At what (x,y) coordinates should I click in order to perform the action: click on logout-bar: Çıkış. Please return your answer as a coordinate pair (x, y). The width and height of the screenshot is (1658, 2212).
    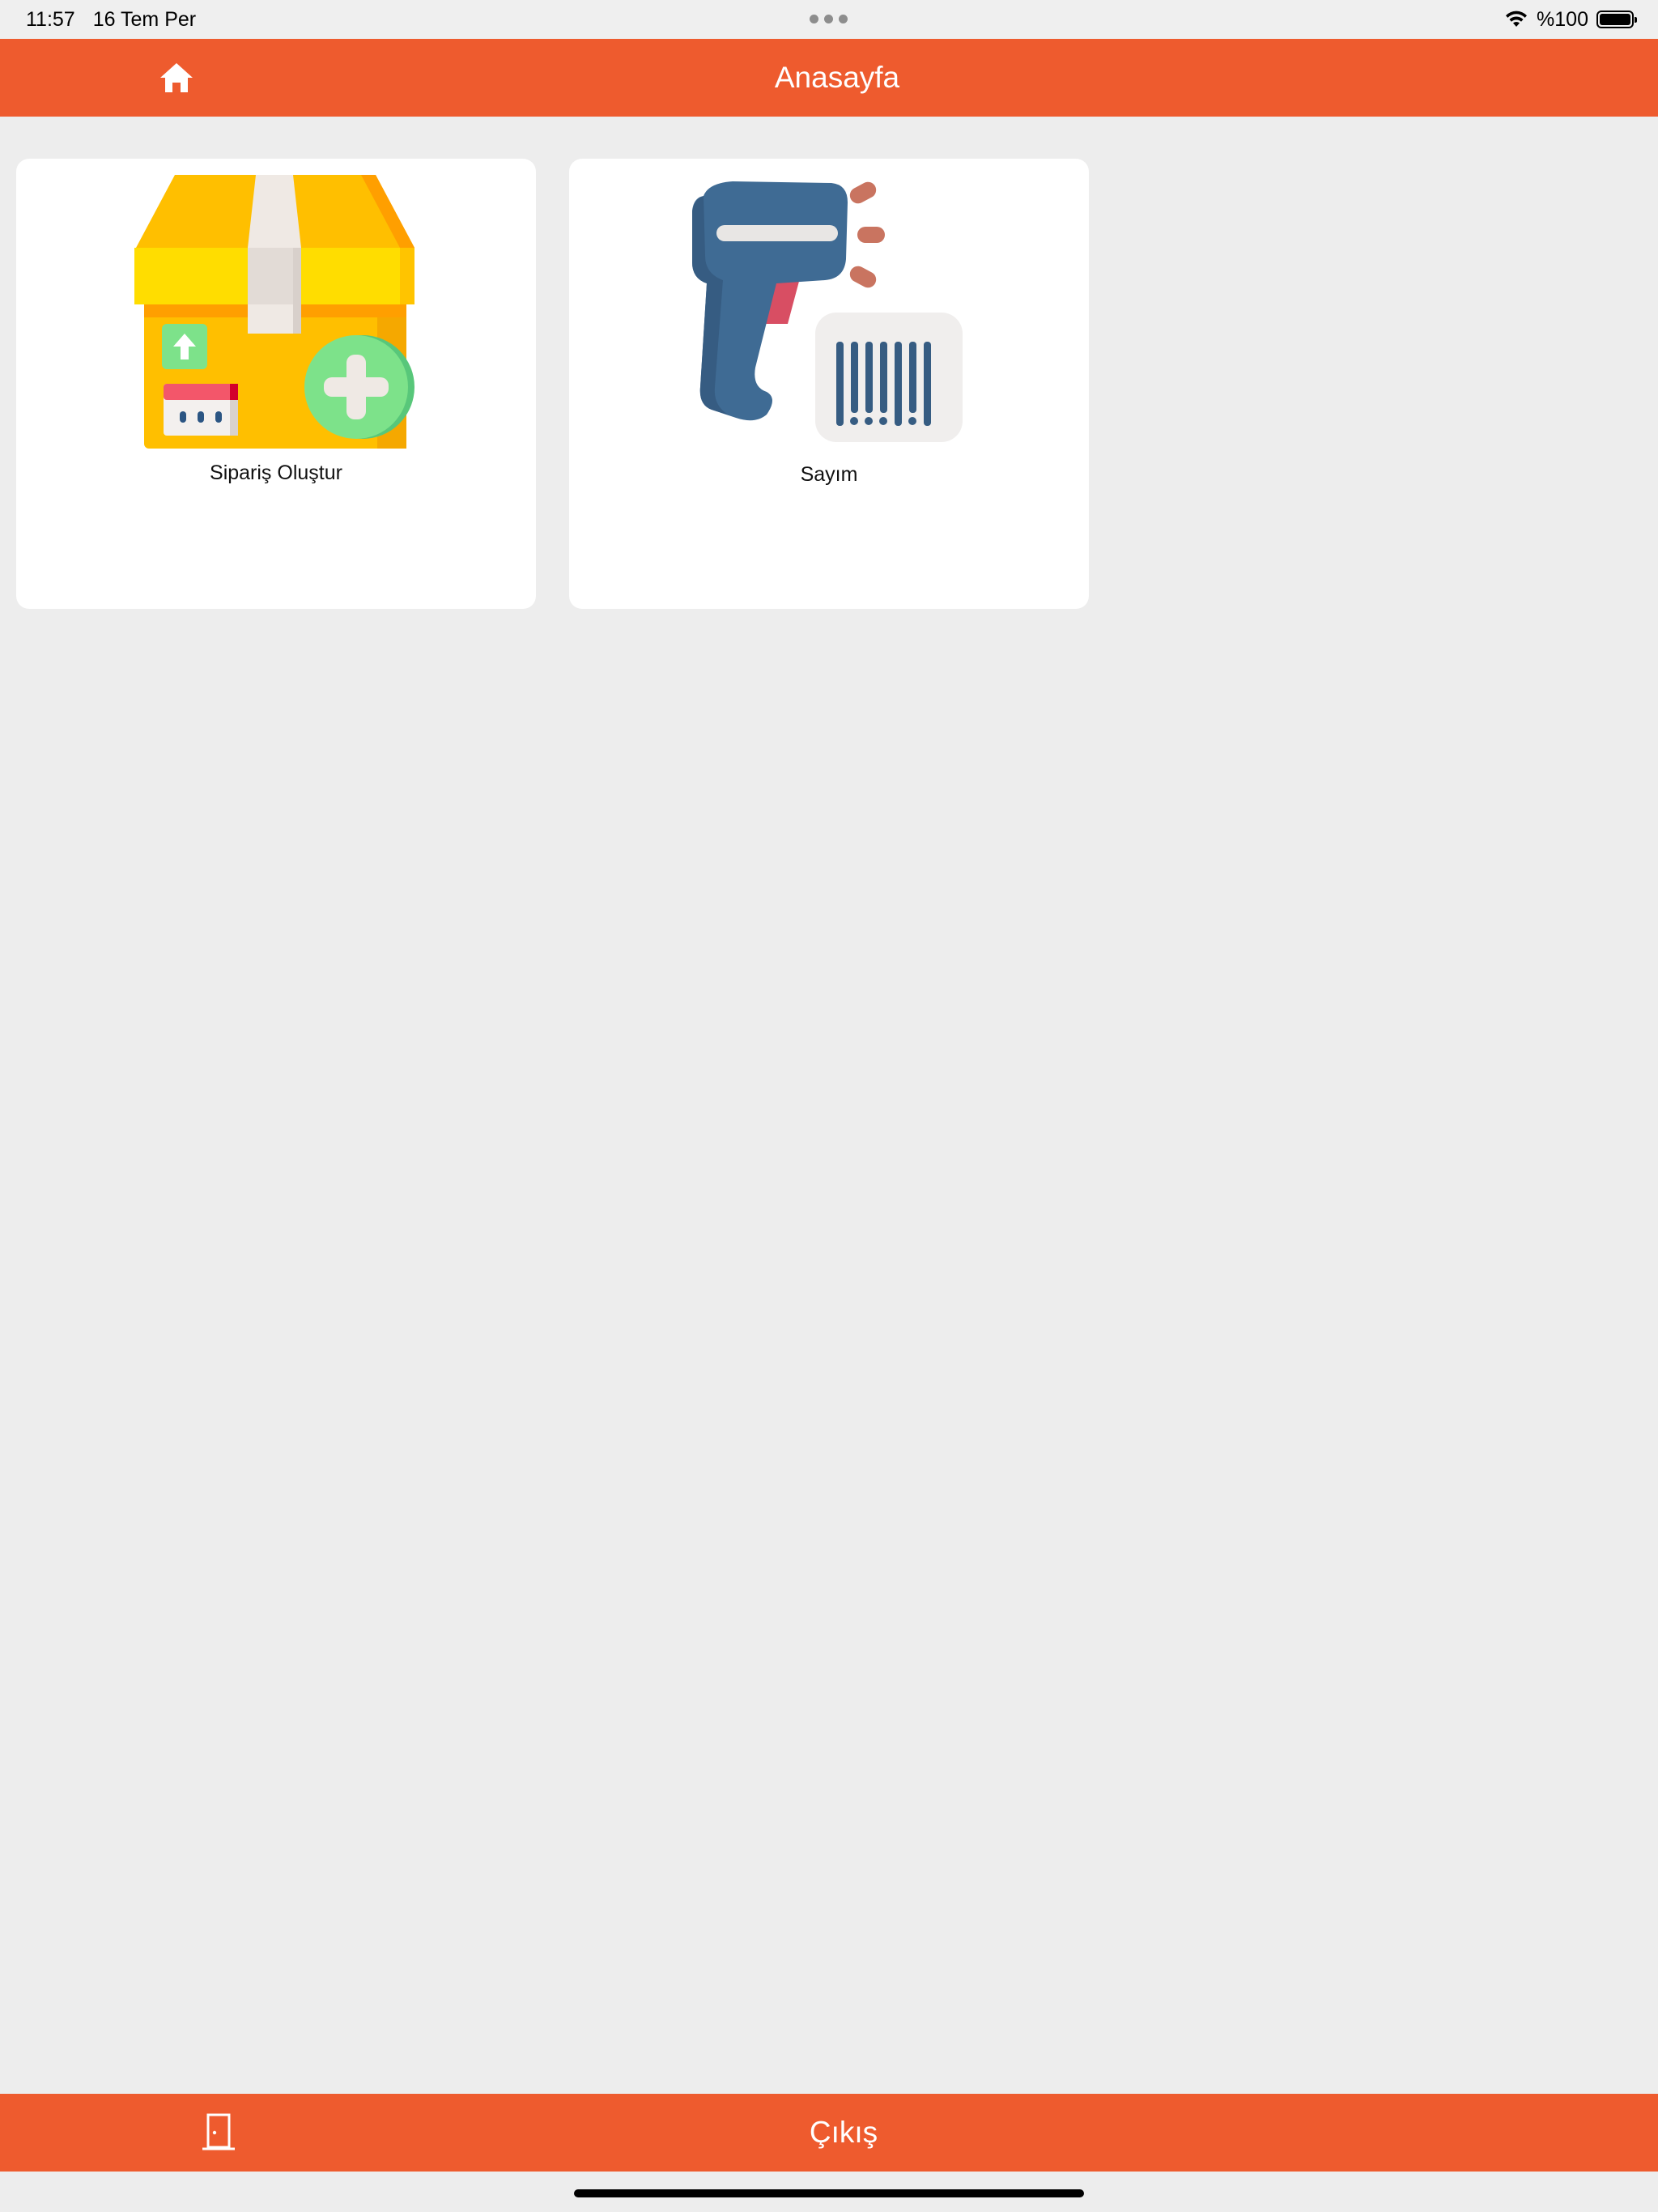
    Looking at the image, I should click on (829, 2133).